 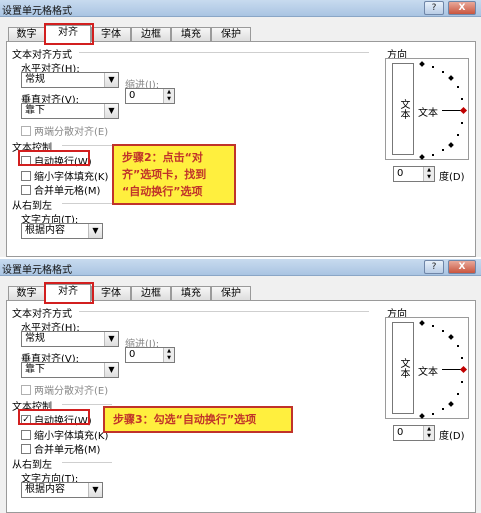 What do you see at coordinates (162, 191) in the screenshot?
I see `callout-line: “自动换行”选项` at bounding box center [162, 191].